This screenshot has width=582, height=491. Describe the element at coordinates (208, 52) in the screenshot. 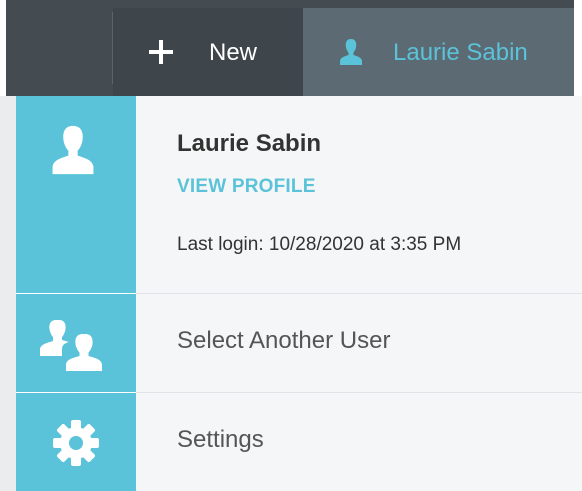

I see `new-button: New` at that location.